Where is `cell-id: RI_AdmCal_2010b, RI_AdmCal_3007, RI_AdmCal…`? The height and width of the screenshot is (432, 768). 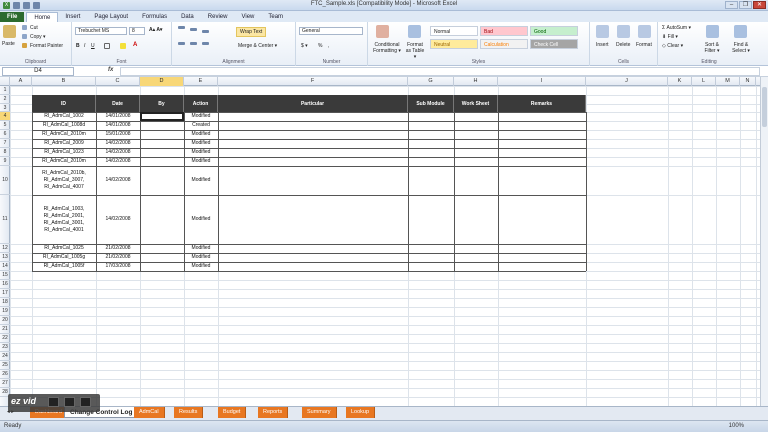 cell-id: RI_AdmCal_2010b, RI_AdmCal_3007, RI_AdmCal… is located at coordinates (64, 180).